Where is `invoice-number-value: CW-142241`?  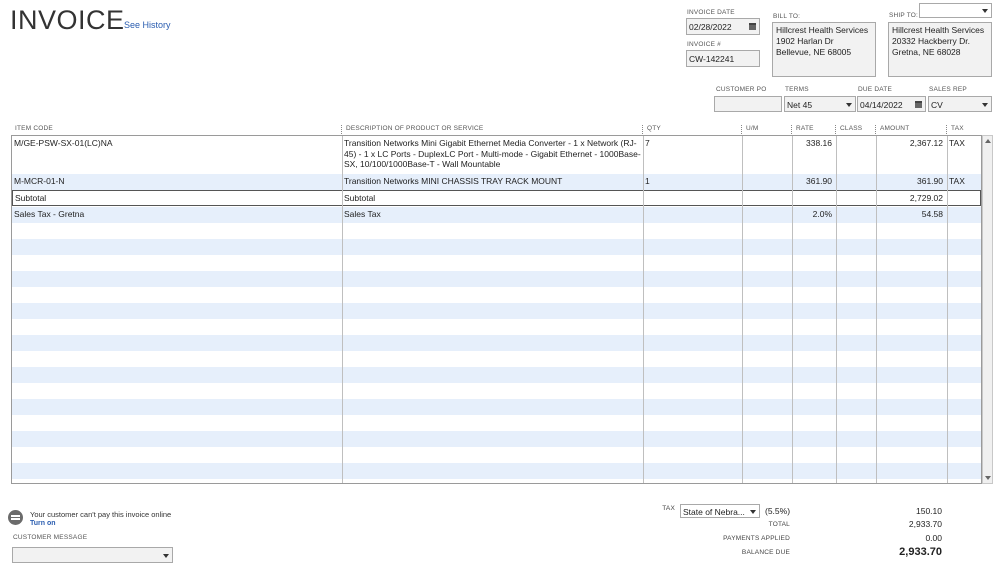 invoice-number-value: CW-142241 is located at coordinates (712, 59).